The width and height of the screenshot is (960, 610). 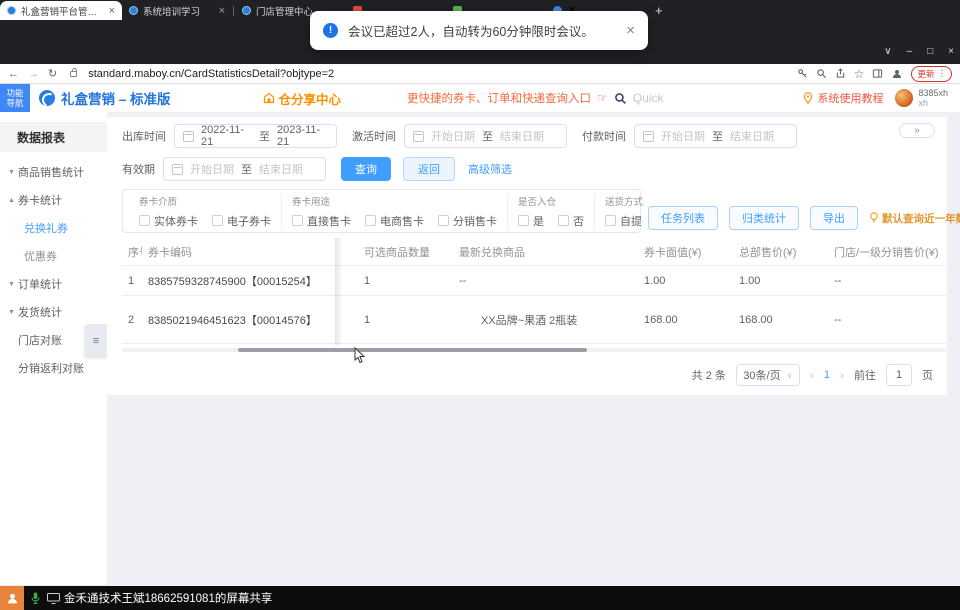 What do you see at coordinates (827, 375) in the screenshot?
I see `current-page: 1` at bounding box center [827, 375].